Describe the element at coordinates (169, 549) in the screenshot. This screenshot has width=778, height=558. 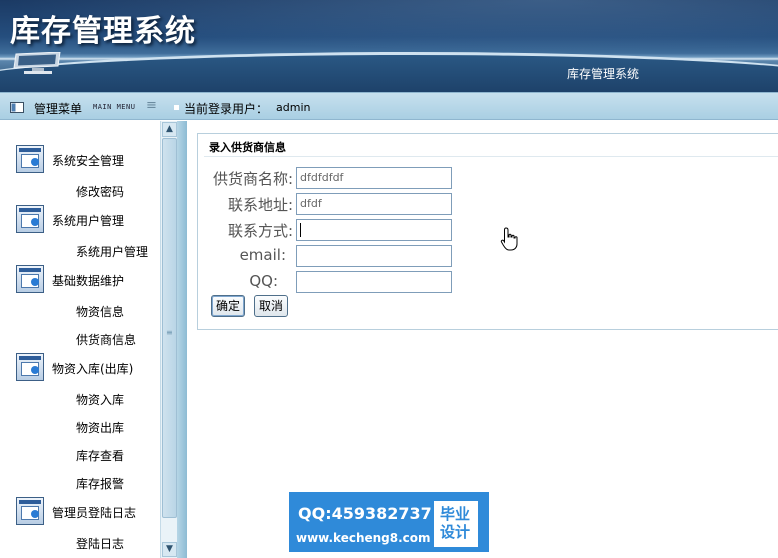
I see `scroll-down-icon: ▼` at that location.